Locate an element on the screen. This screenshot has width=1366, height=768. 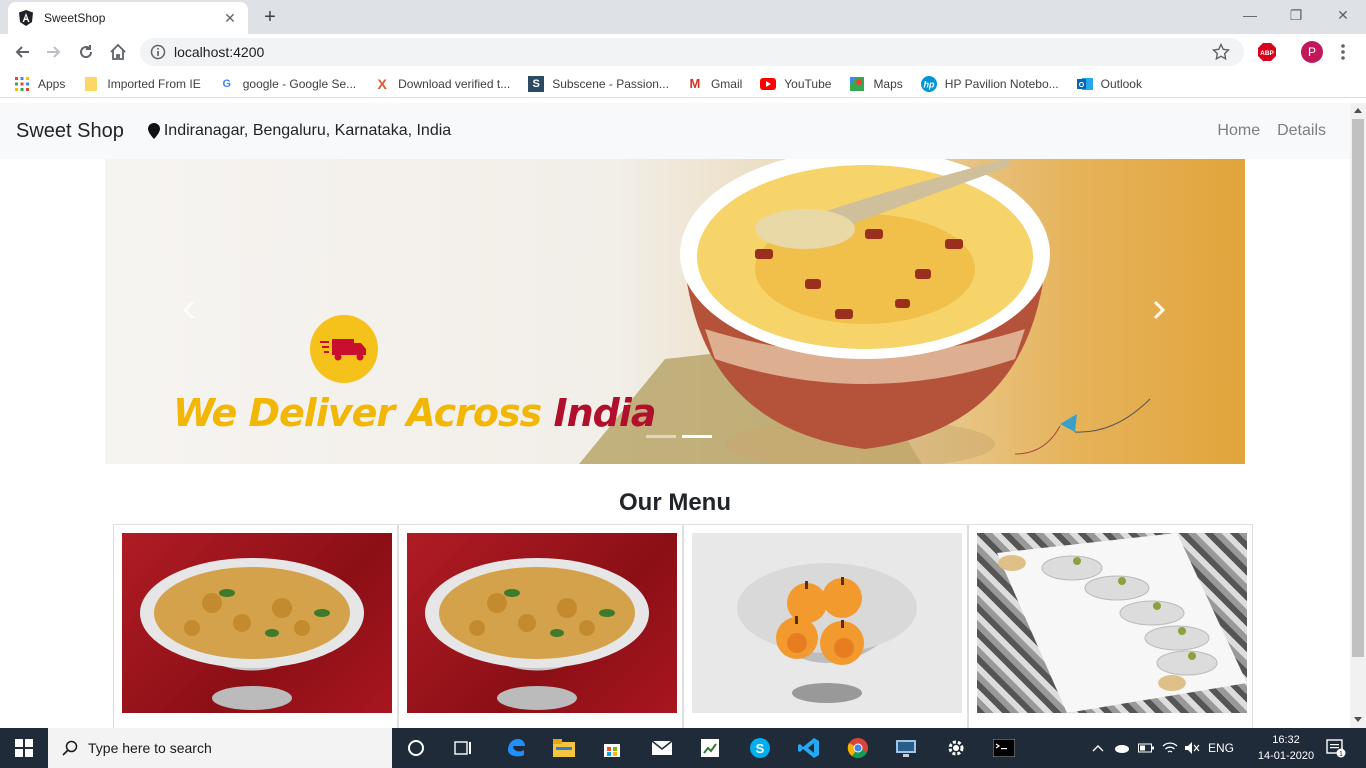
cortana-icon is located at coordinates (416, 748).